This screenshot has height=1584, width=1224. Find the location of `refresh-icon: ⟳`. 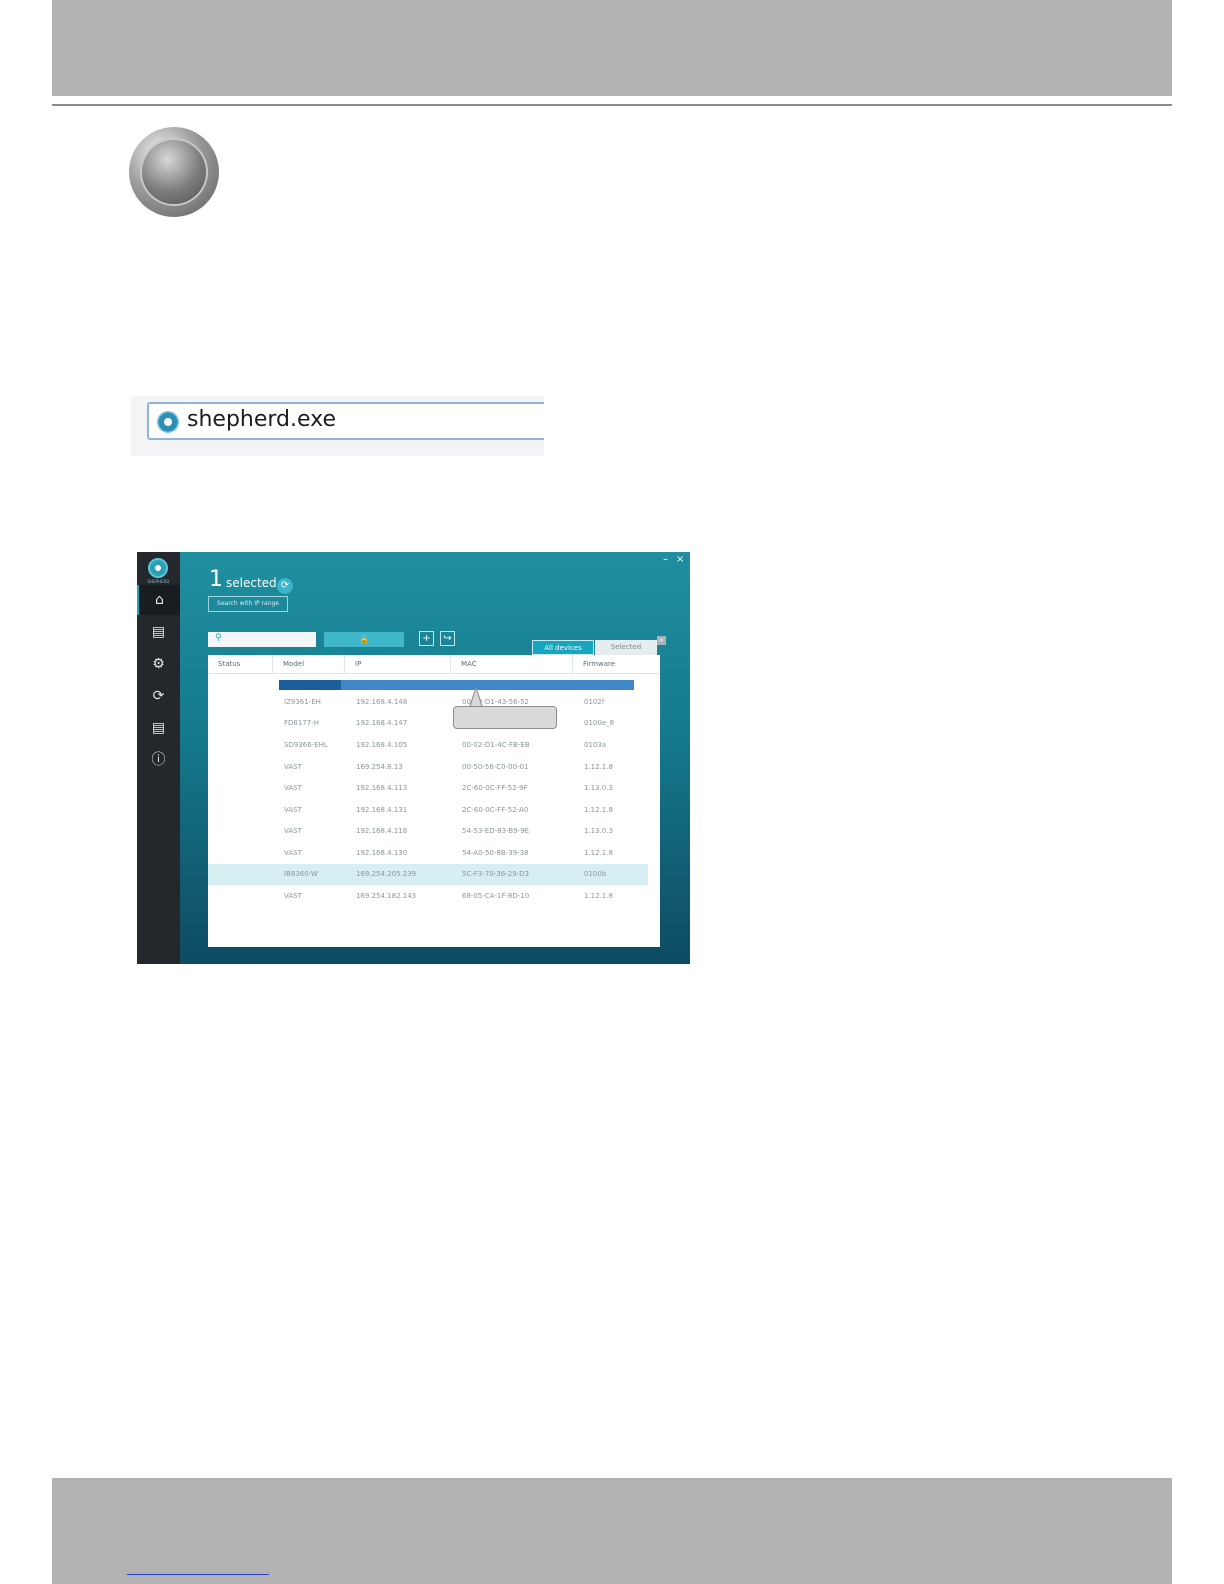

refresh-icon: ⟳ is located at coordinates (285, 586).